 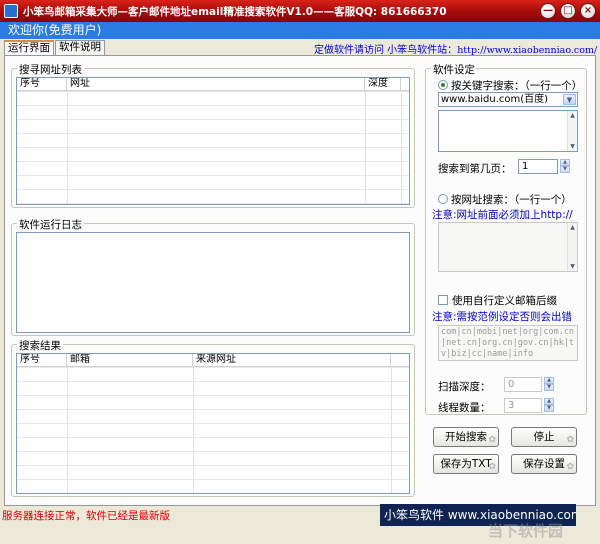 I want to click on url-textarea: ▲ ▼, so click(x=508, y=247).